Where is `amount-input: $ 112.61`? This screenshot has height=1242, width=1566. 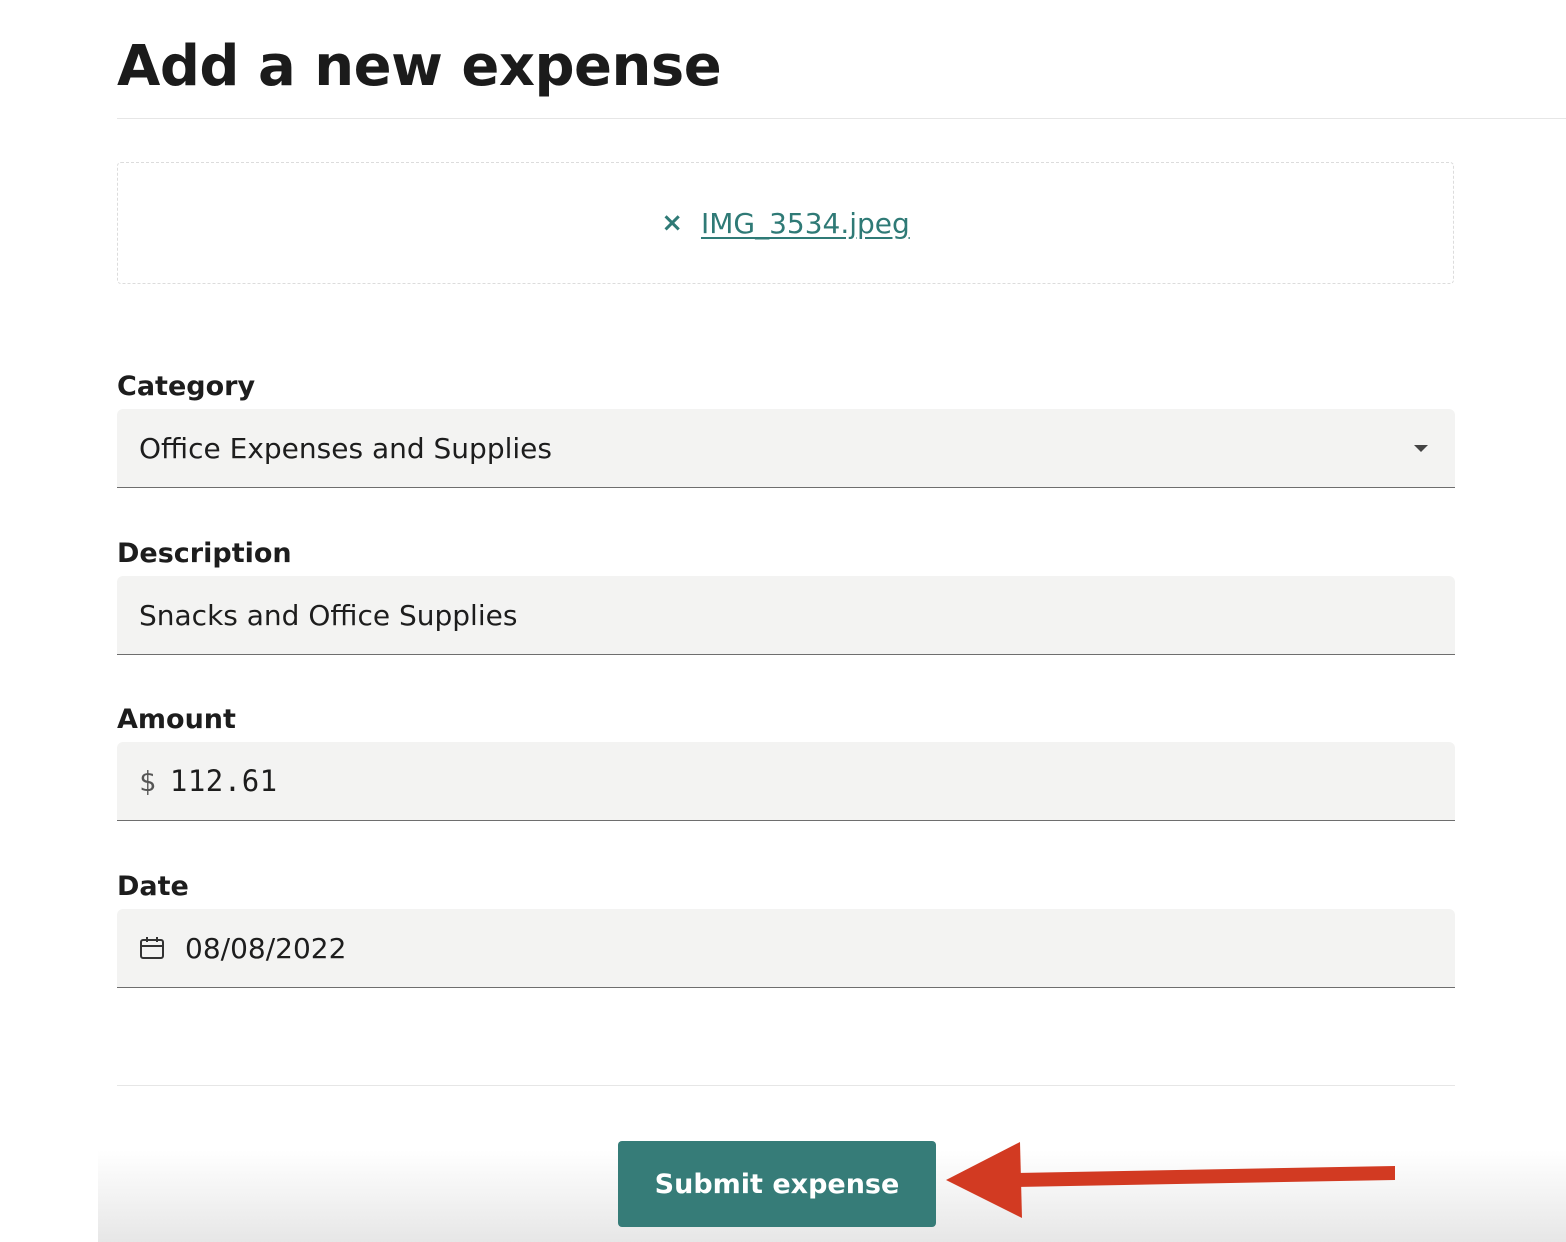
amount-input: $ 112.61 is located at coordinates (786, 781).